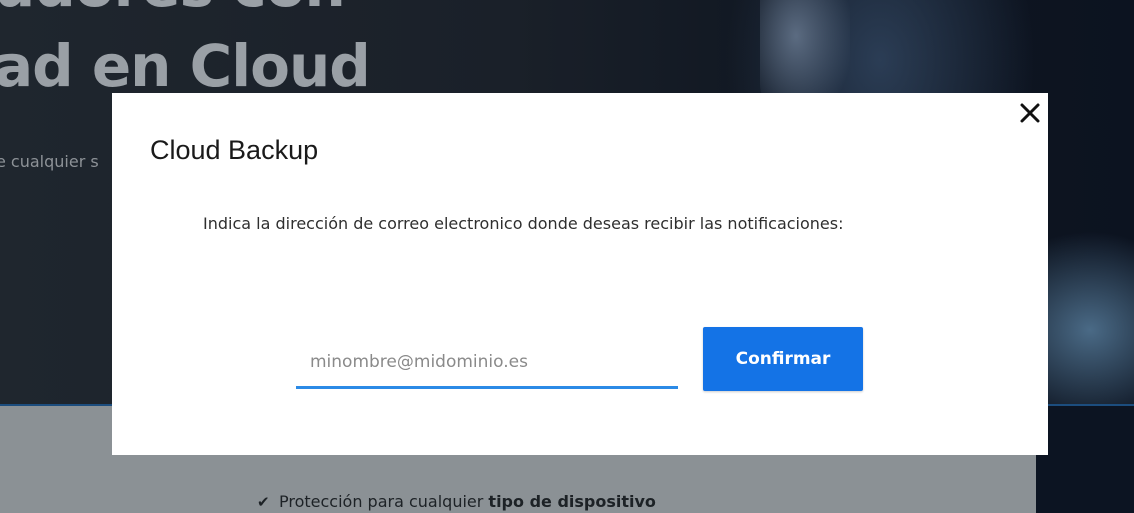  Describe the element at coordinates (263, 502) in the screenshot. I see `check-icon: ✔` at that location.